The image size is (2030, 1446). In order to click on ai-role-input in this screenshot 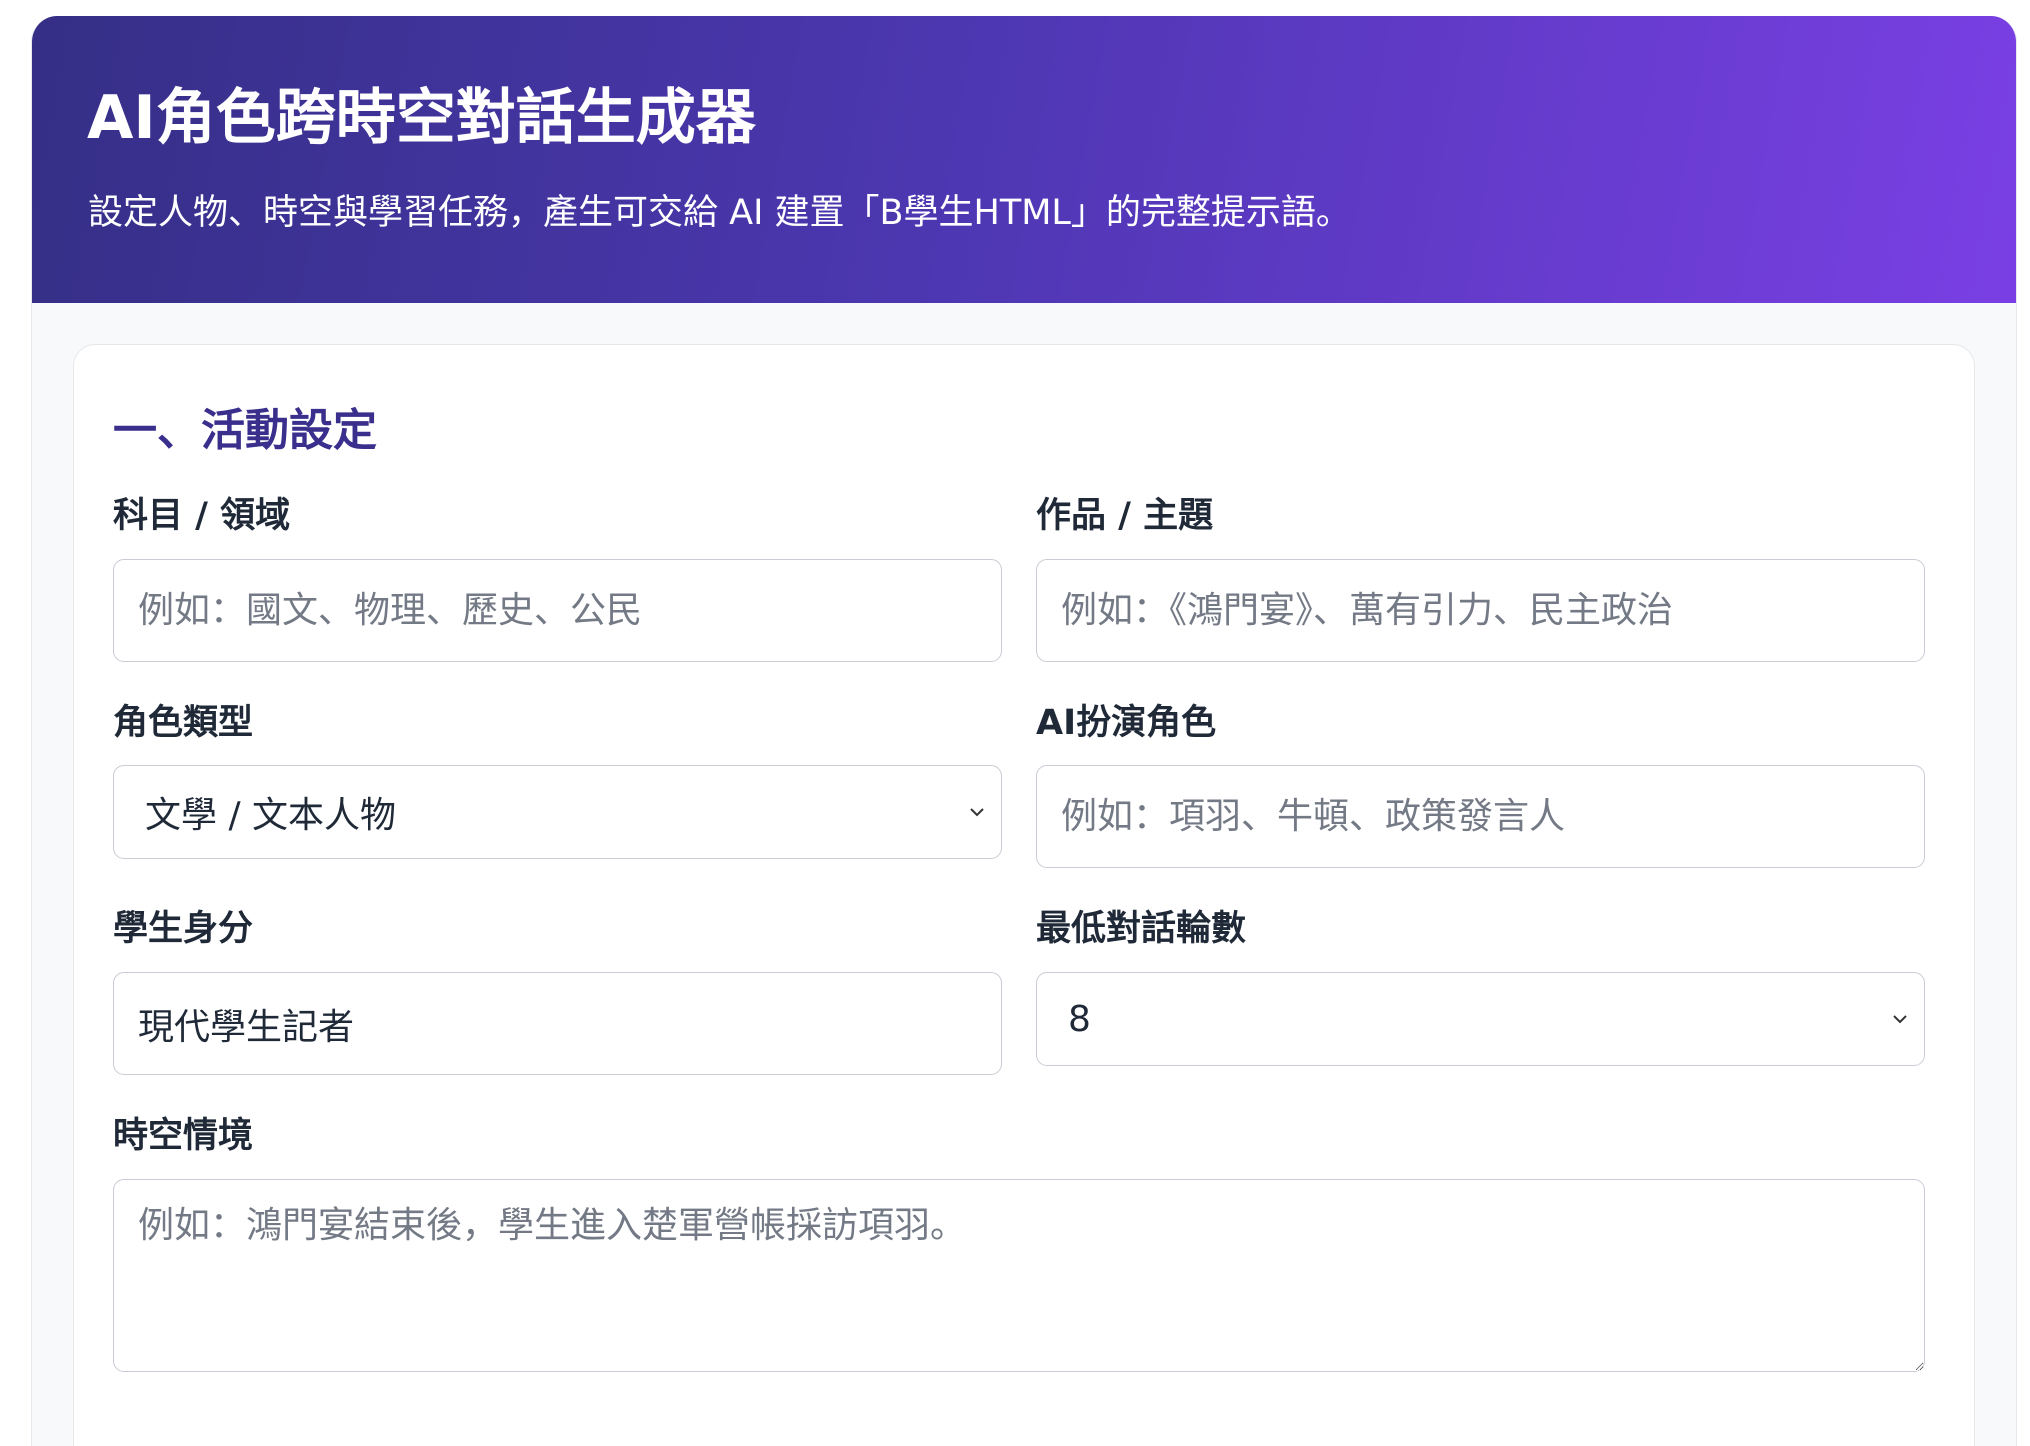, I will do `click(1480, 816)`.